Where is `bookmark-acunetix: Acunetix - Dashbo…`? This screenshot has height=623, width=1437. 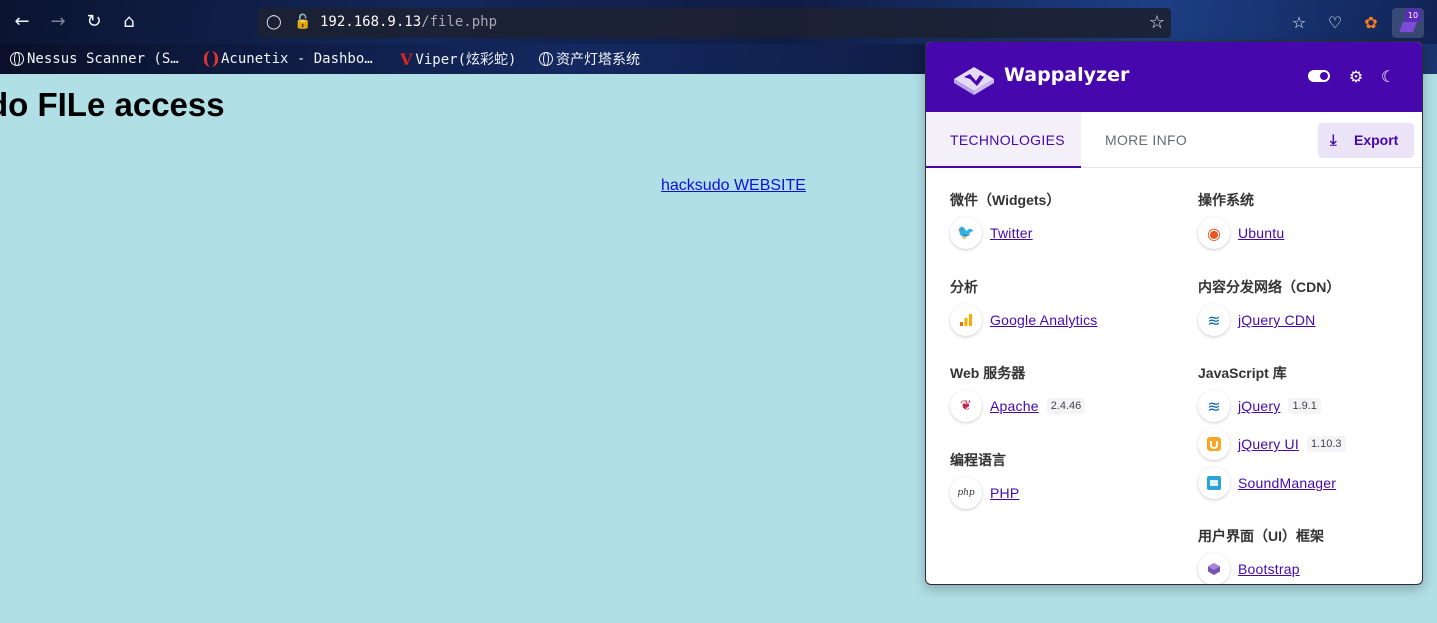 bookmark-acunetix: Acunetix - Dashbo… is located at coordinates (288, 59).